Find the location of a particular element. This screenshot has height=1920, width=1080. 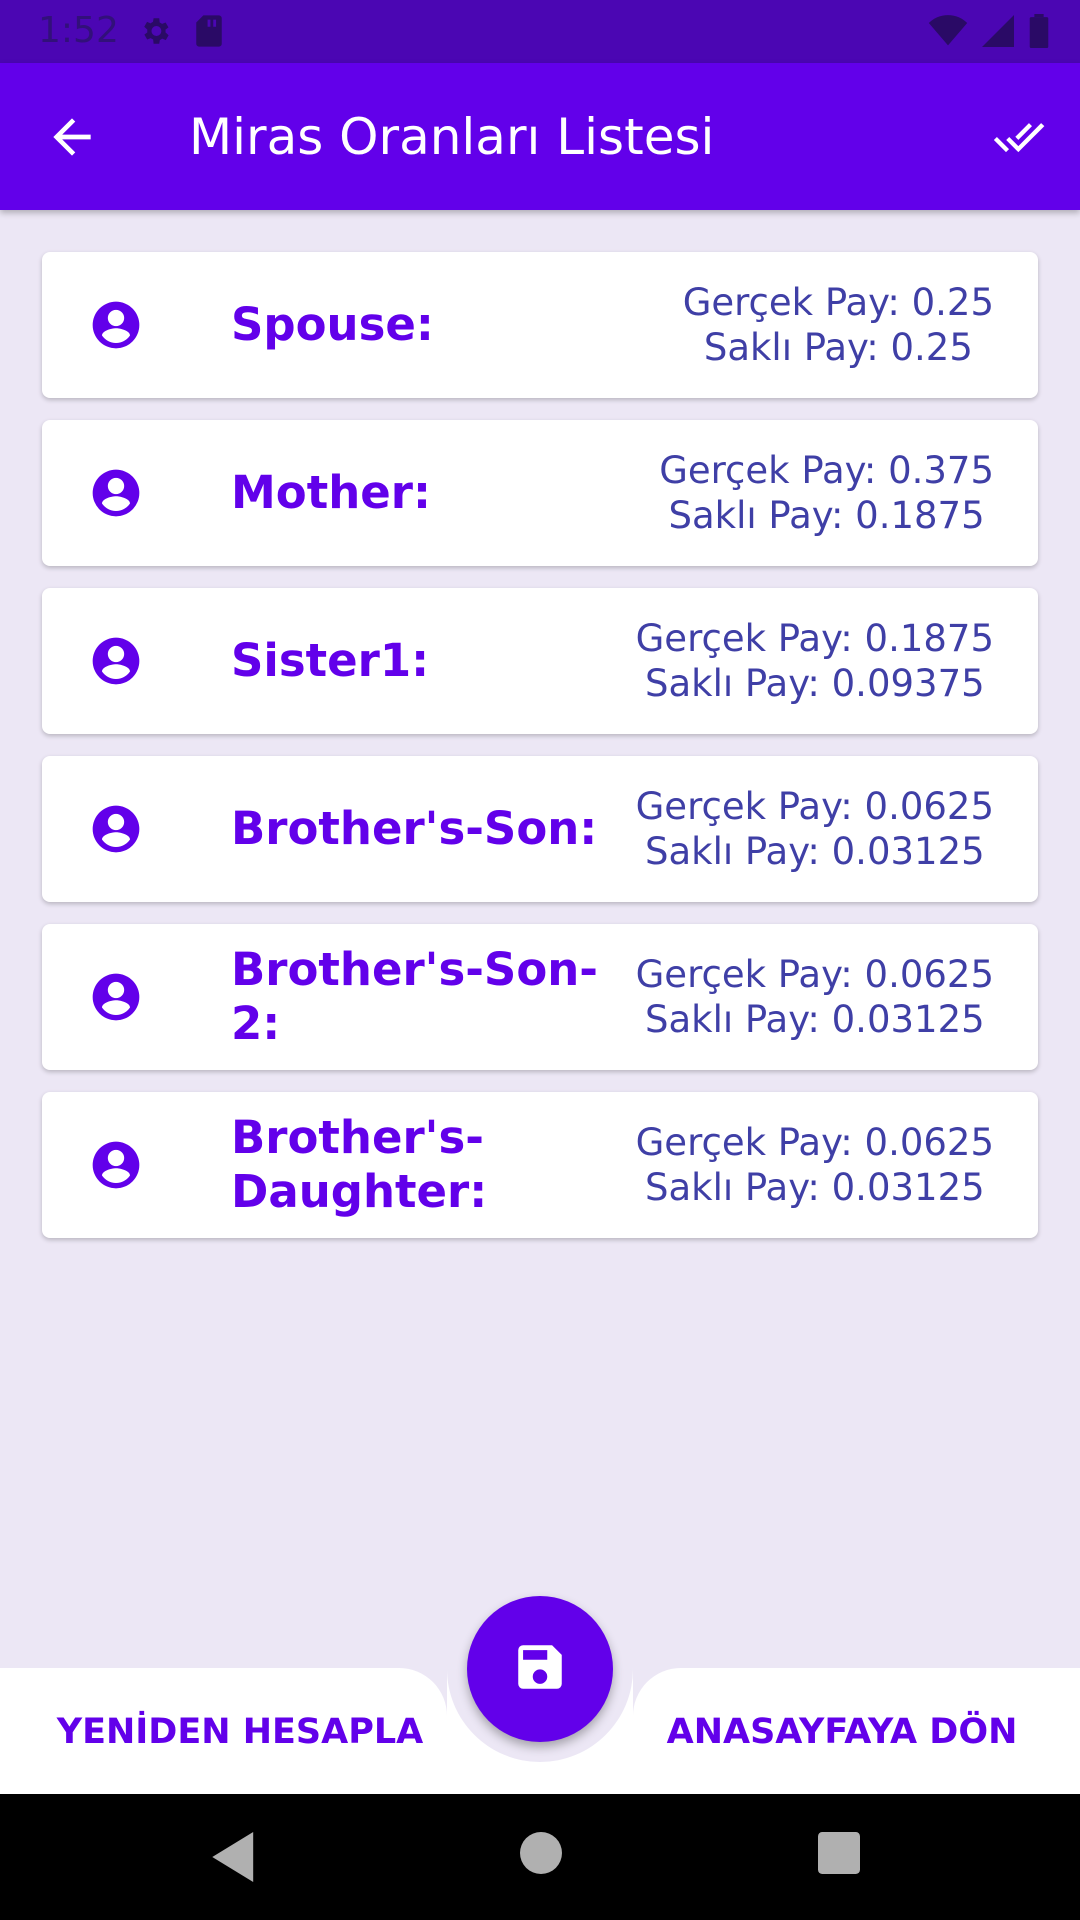

heir-name: Sister1: is located at coordinates (330, 660).